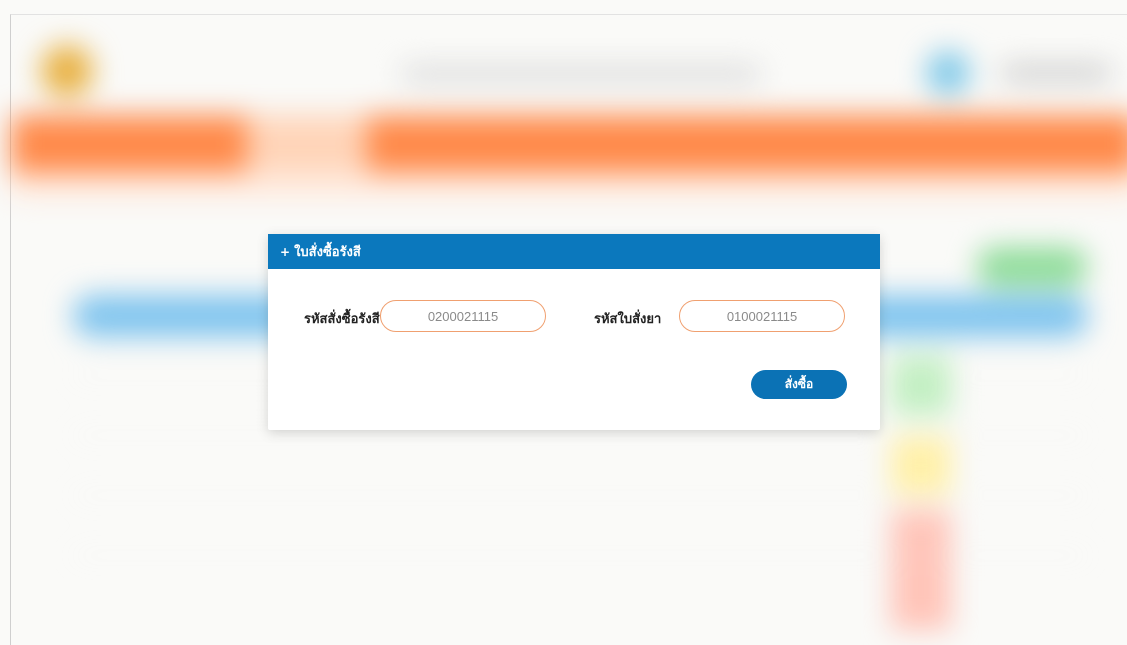 The height and width of the screenshot is (645, 1127). Describe the element at coordinates (921, 385) in the screenshot. I see `status-cell-green` at that location.